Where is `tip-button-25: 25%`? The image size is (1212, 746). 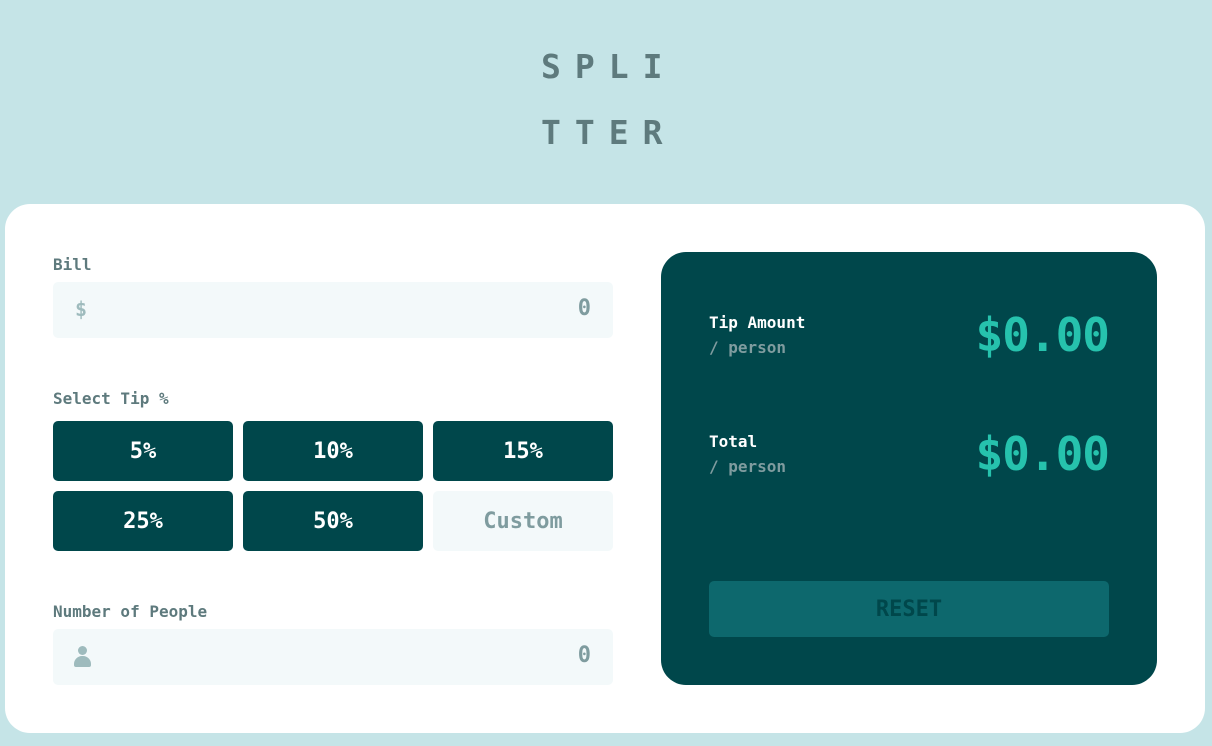 tip-button-25: 25% is located at coordinates (143, 521).